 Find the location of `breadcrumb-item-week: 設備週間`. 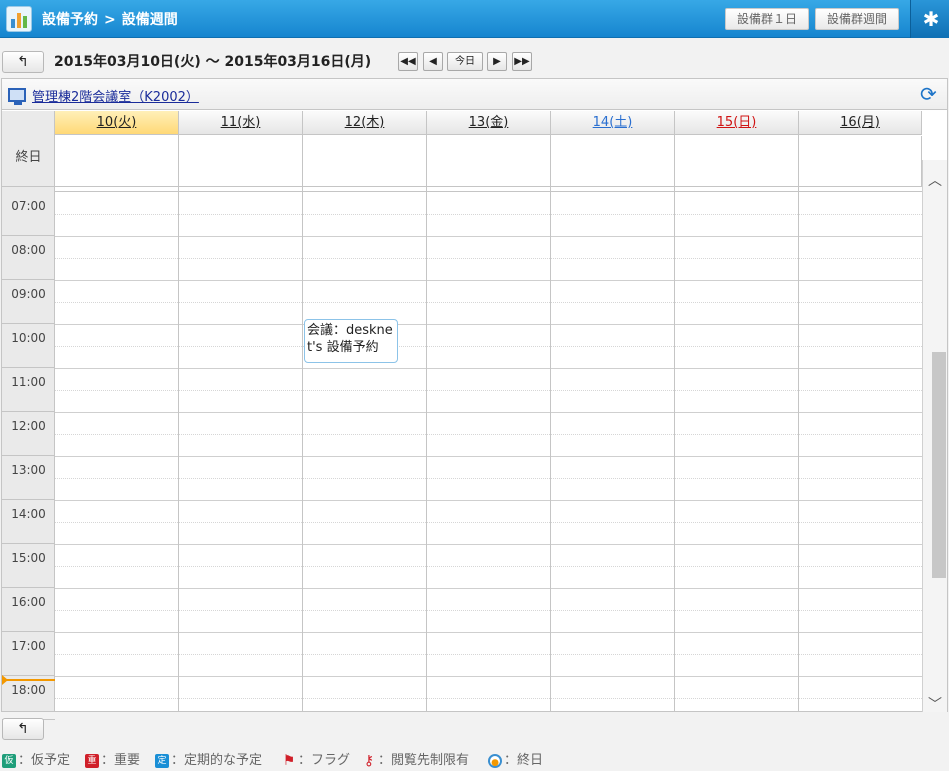

breadcrumb-item-week: 設備週間 is located at coordinates (149, 20).